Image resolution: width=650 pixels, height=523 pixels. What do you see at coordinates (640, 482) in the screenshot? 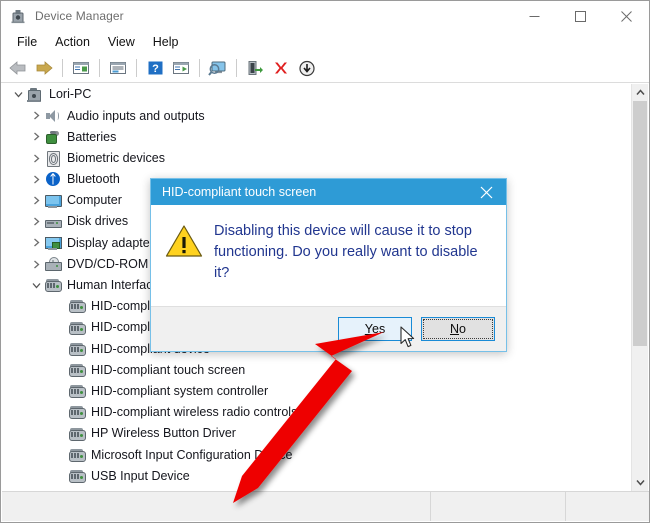
I see `scroll-down-icon` at bounding box center [640, 482].